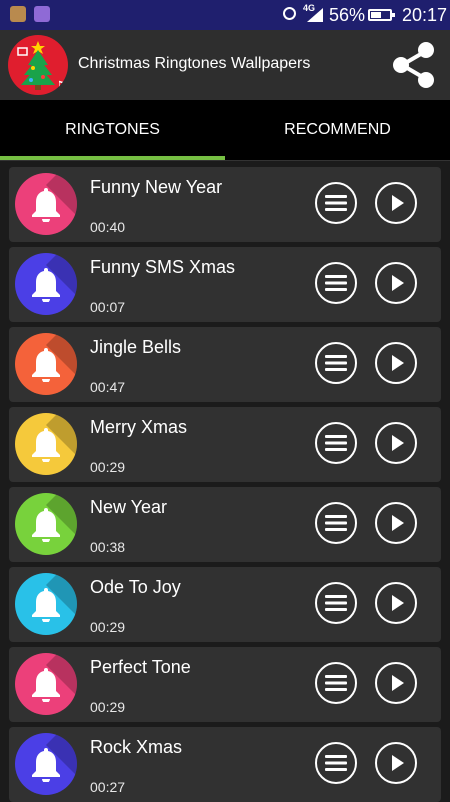 The height and width of the screenshot is (802, 450). I want to click on ringtone-title: Jingle Bells, so click(136, 347).